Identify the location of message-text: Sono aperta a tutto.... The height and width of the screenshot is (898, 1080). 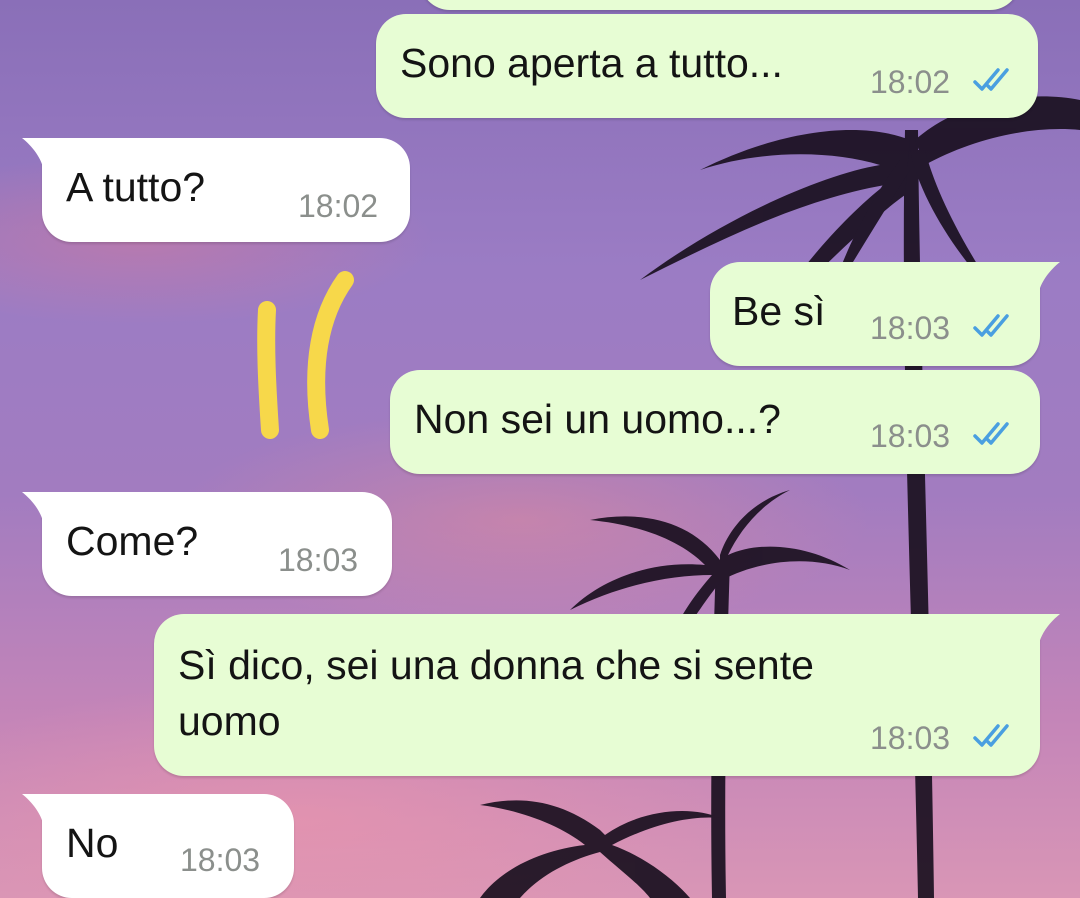
(591, 63).